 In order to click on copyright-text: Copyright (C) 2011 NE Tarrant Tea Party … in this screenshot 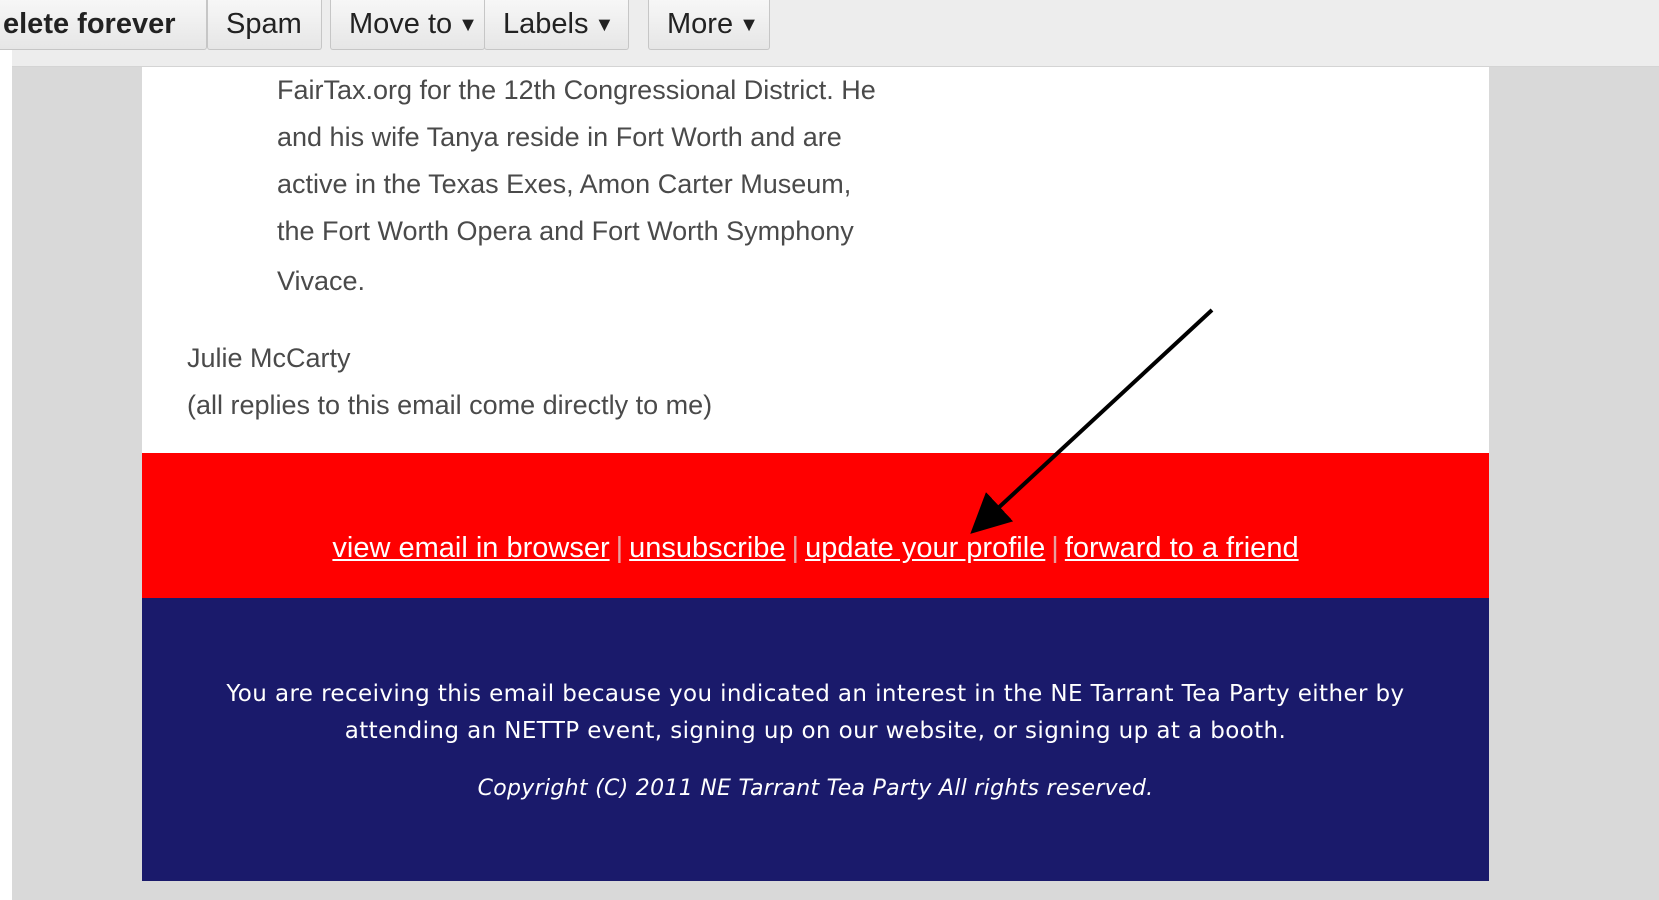, I will do `click(815, 788)`.